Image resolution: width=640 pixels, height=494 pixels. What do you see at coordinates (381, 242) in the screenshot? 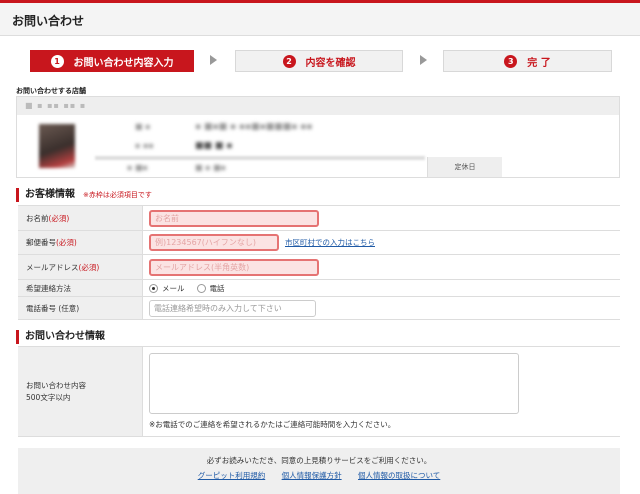
I see `zip-cell: 例)1234567(ハイフンなし) 市区町村での入力はこちら` at bounding box center [381, 242].